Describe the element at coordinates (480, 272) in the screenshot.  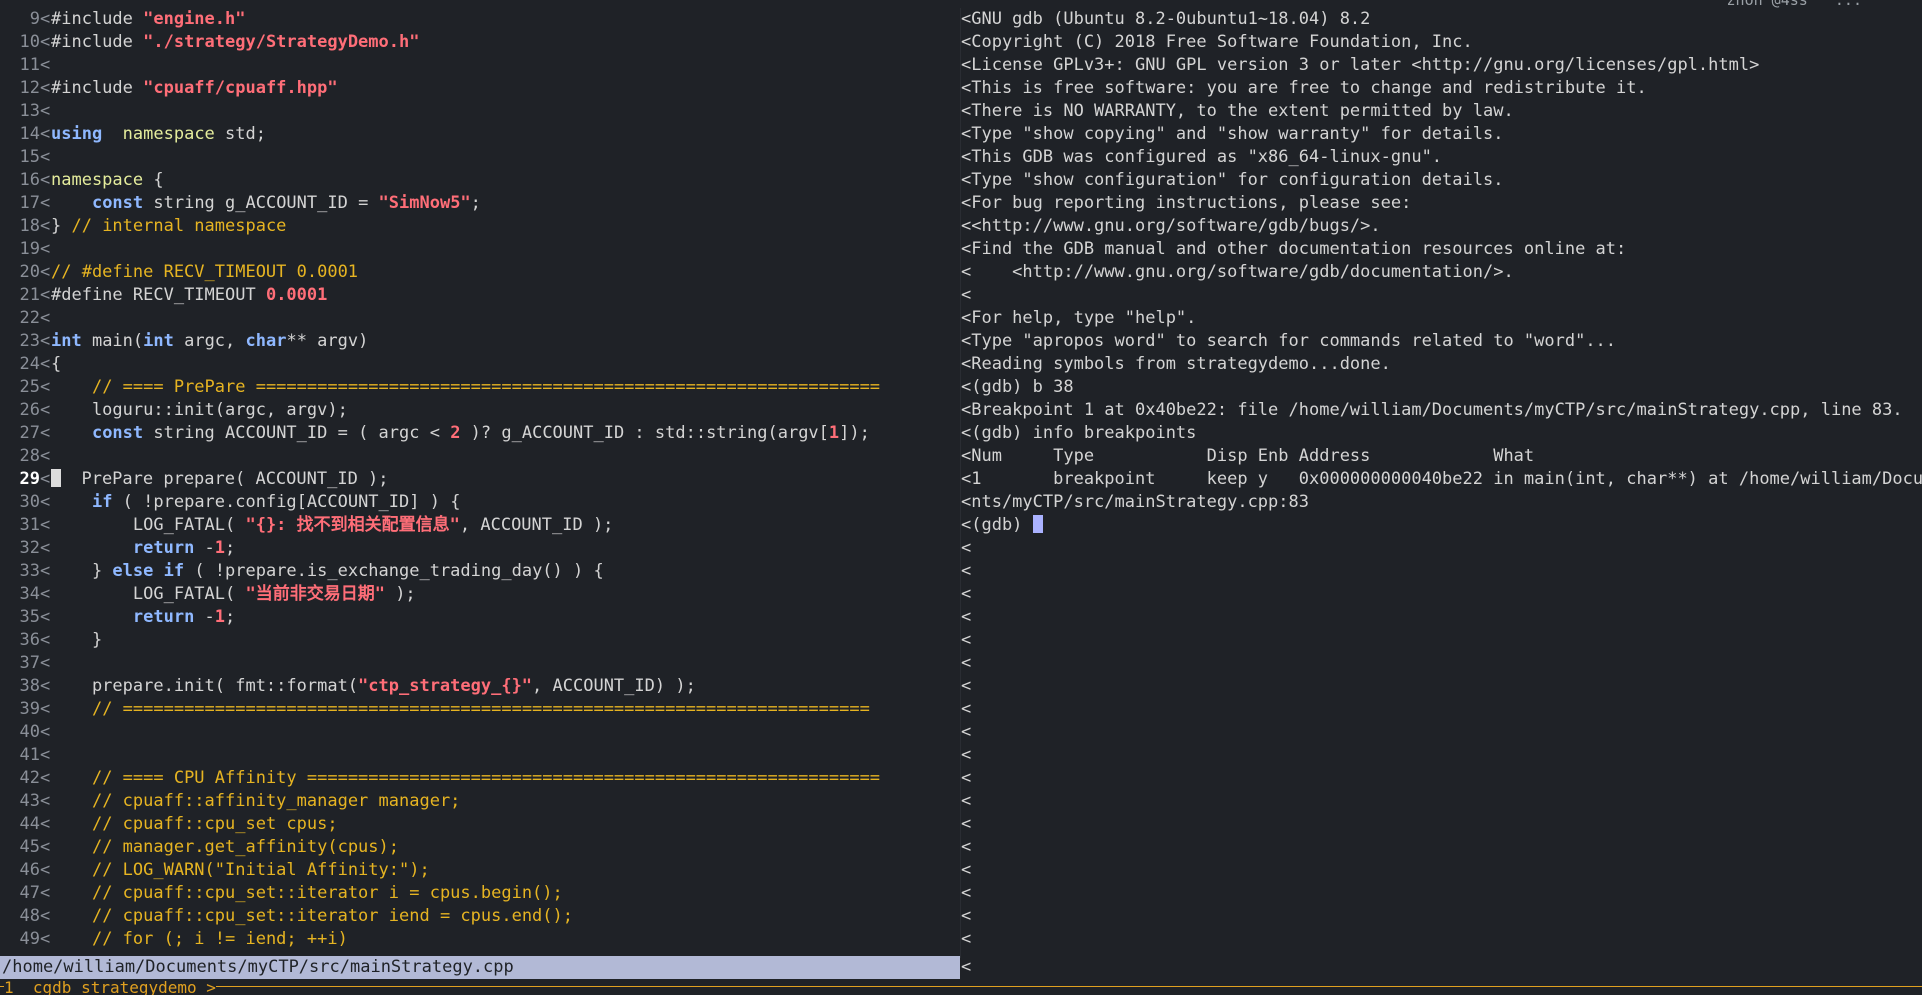
I see `source-line: 20<// #define RECV_TIMEOUT 0.0001` at that location.